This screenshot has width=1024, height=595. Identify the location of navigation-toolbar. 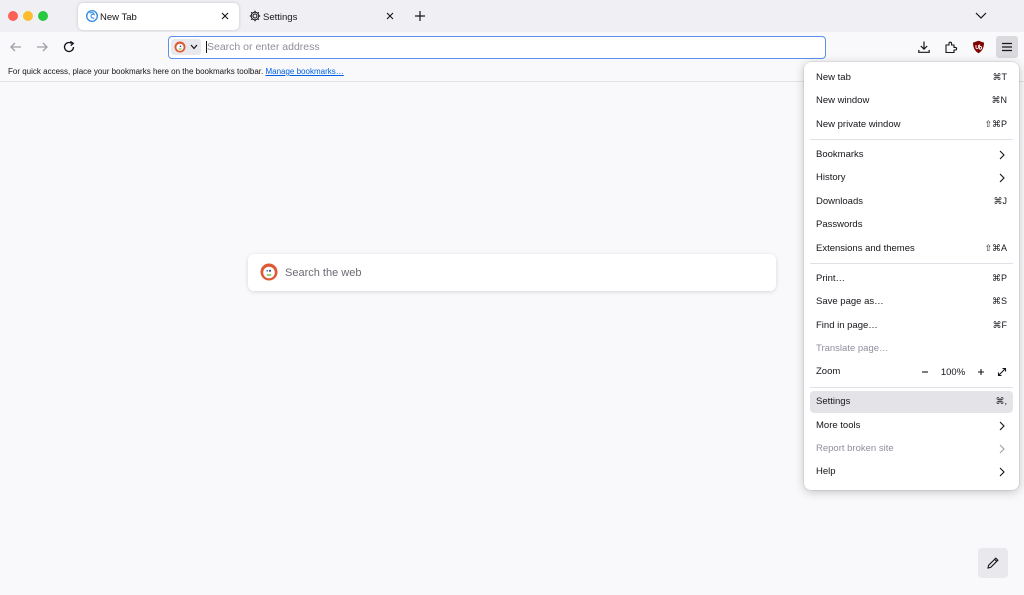
(512, 47).